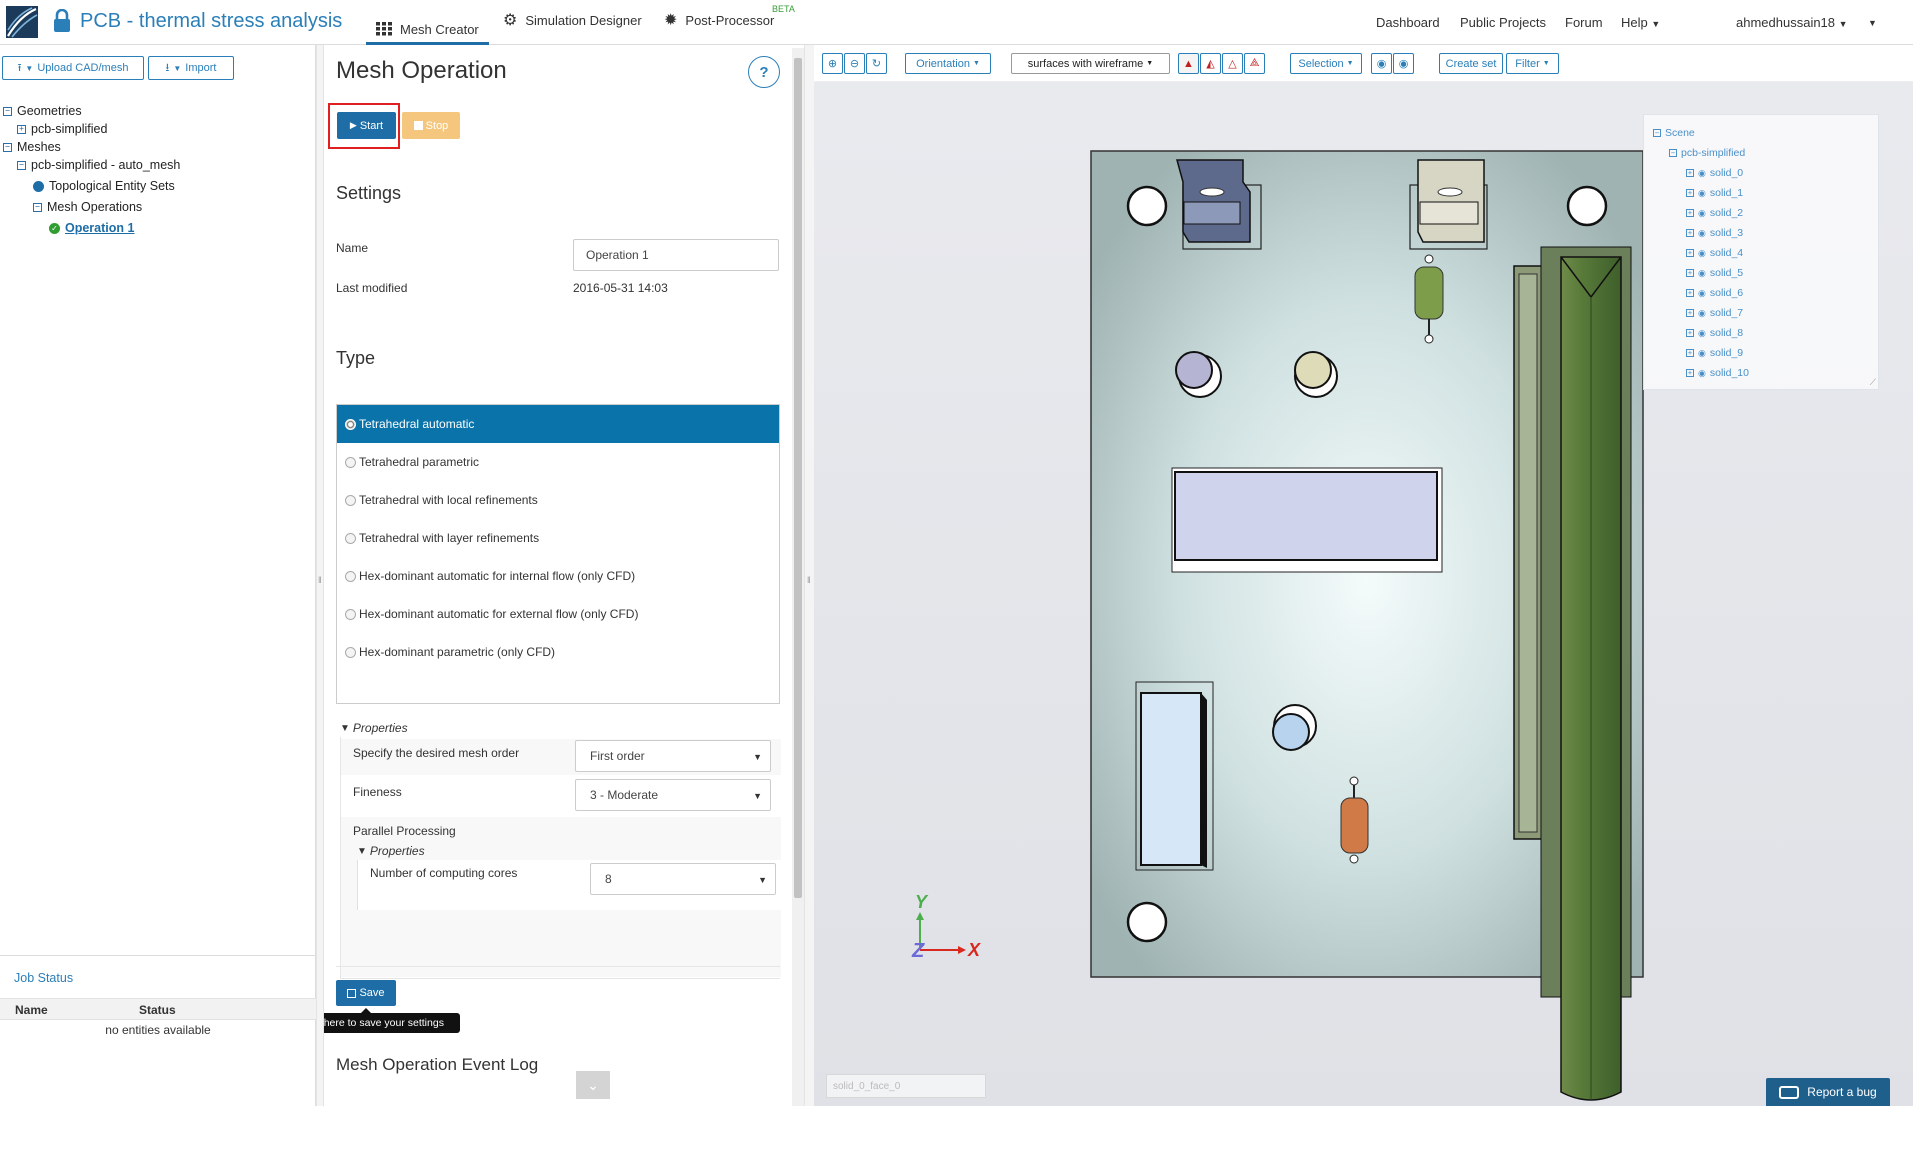  Describe the element at coordinates (1714, 313) in the screenshot. I see `scene-solid-item: + ◉ solid_7` at that location.